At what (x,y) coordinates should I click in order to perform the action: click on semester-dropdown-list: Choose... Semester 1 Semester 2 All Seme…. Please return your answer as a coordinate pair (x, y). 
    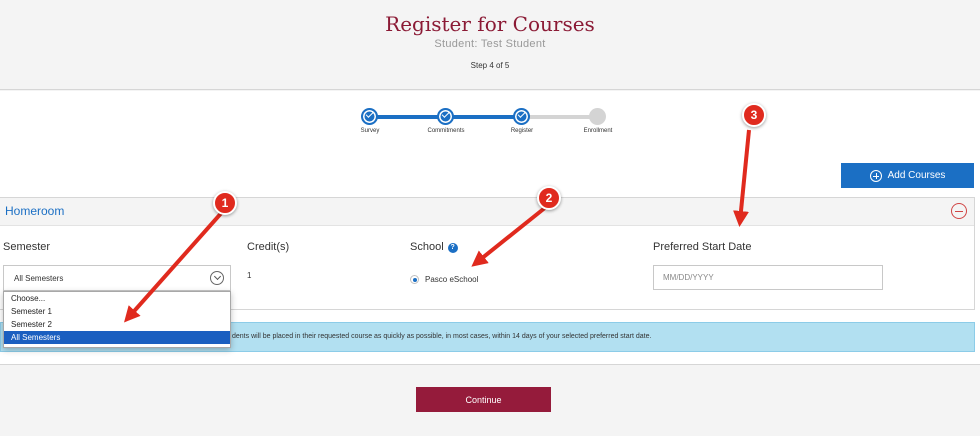
    Looking at the image, I should click on (117, 319).